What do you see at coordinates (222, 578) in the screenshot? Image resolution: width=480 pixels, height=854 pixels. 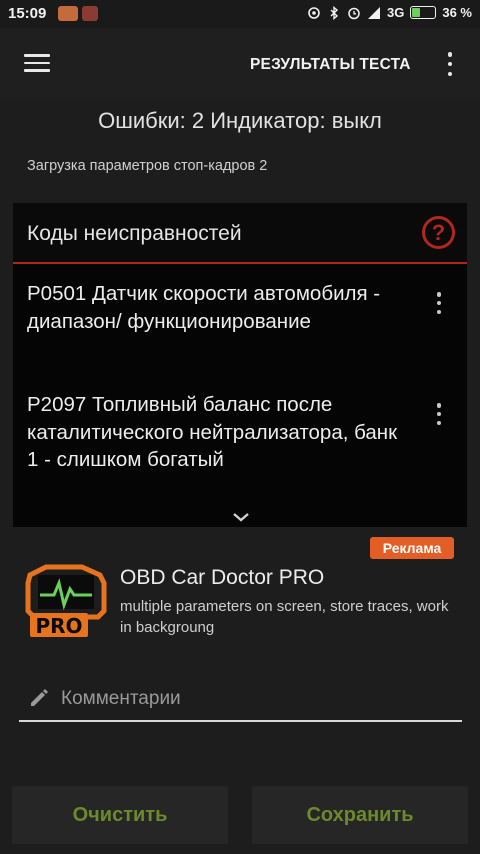 I see `ad-title: OBD Car Doctor PRO` at bounding box center [222, 578].